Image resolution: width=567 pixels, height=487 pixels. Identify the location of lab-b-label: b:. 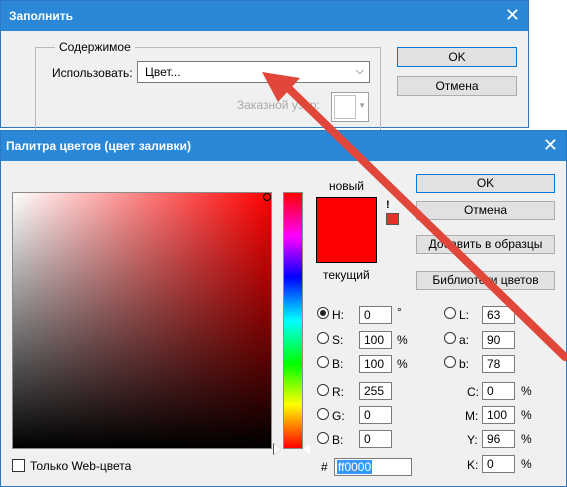
(464, 364).